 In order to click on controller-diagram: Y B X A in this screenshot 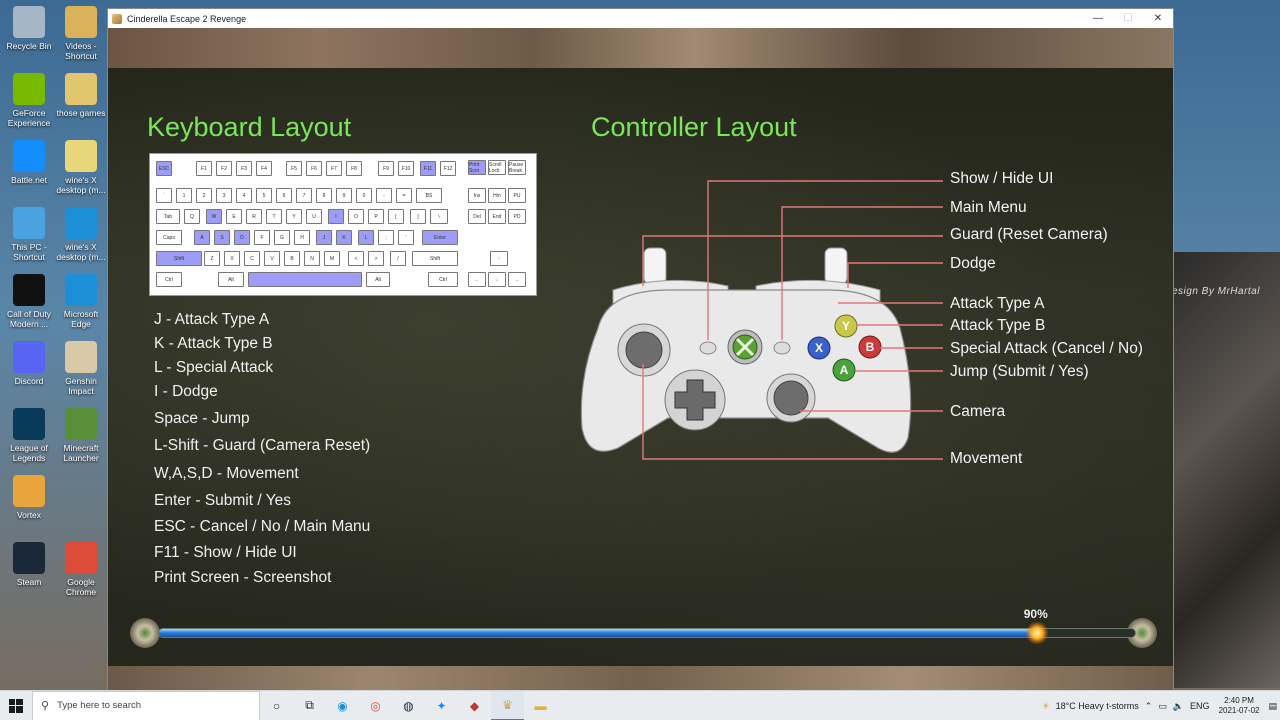, I will do `click(761, 320)`.